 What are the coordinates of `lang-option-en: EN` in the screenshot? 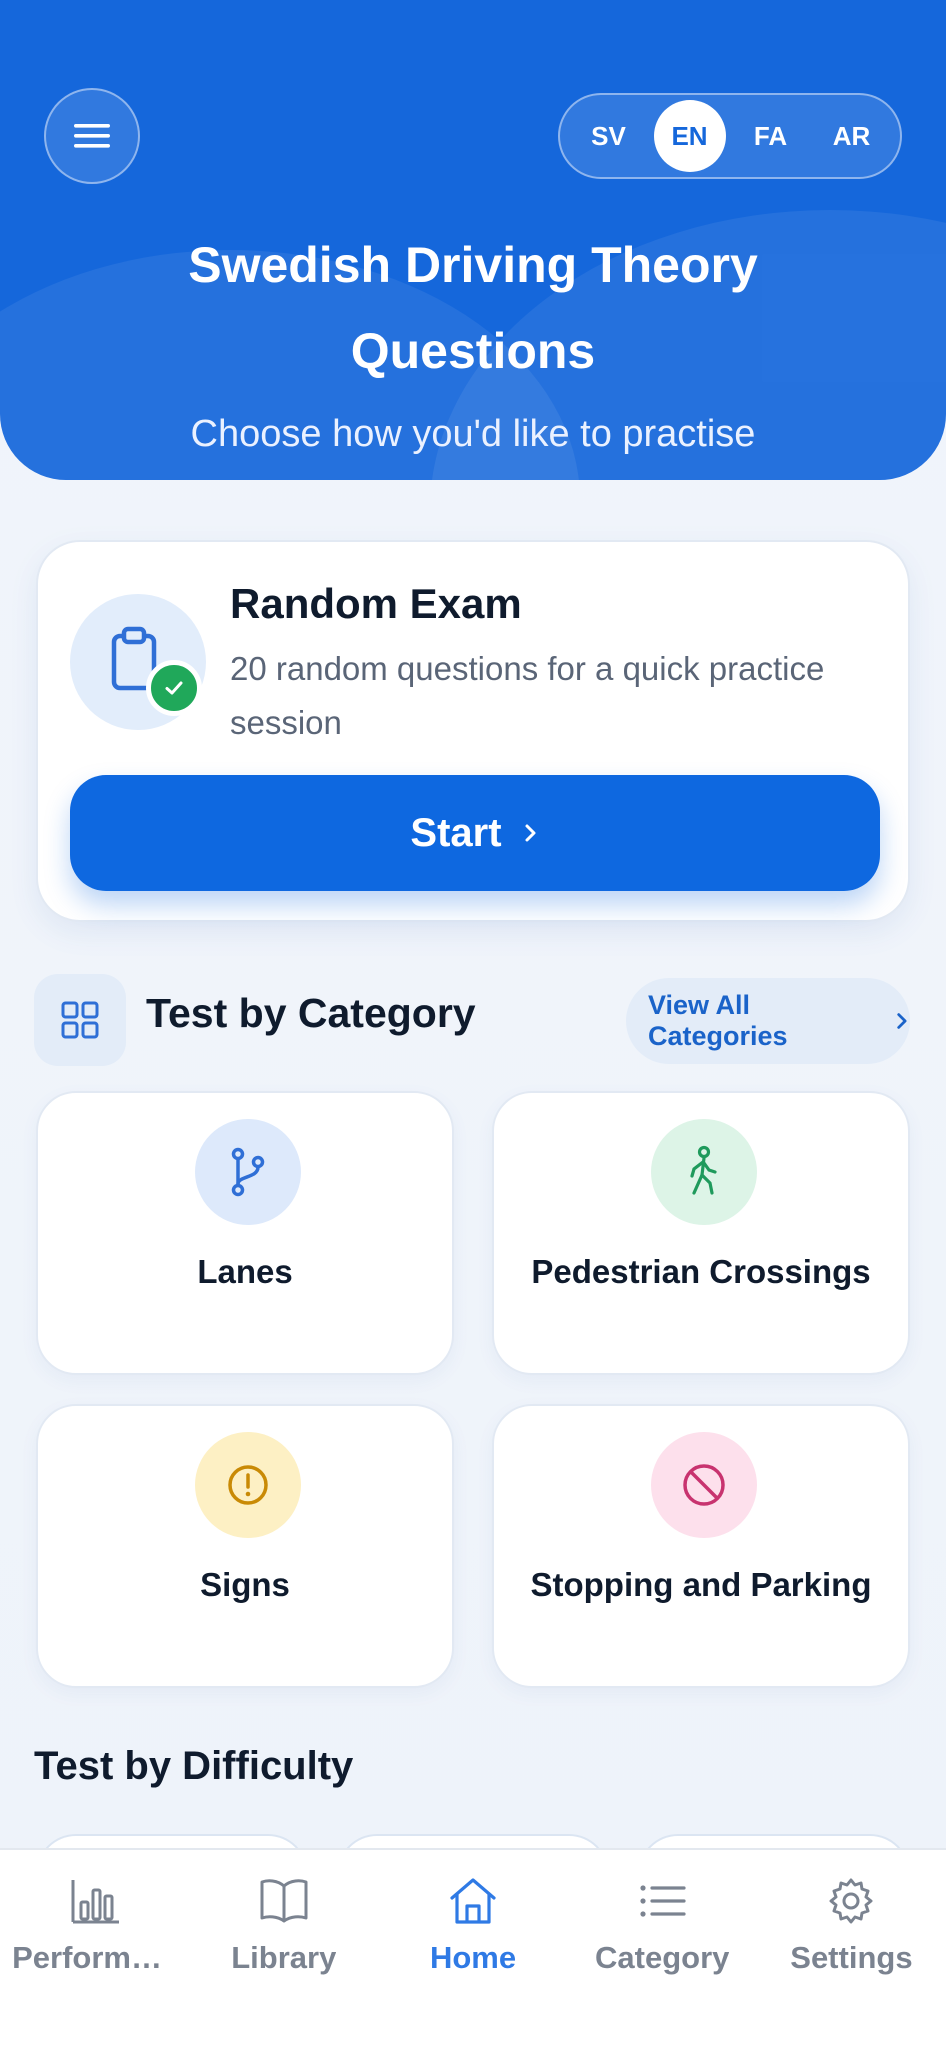 It's located at (689, 136).